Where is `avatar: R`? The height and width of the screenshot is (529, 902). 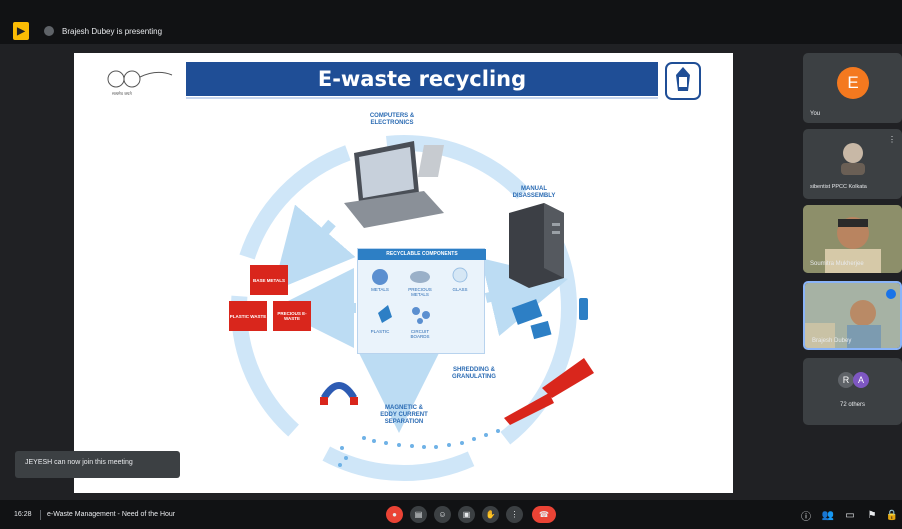 avatar: R is located at coordinates (846, 380).